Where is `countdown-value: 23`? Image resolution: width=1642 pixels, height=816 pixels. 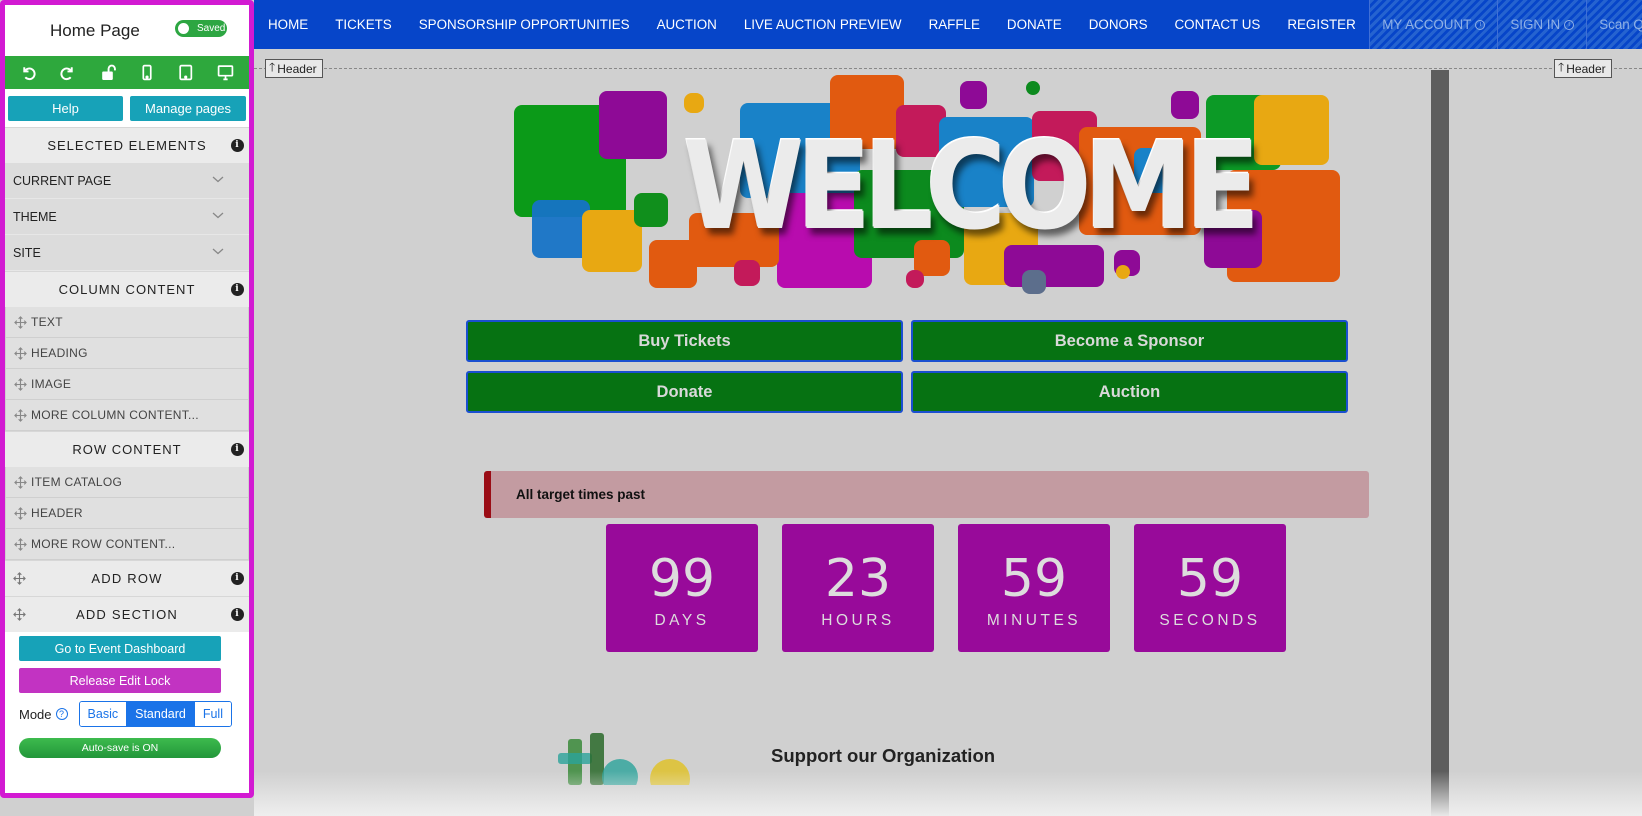
countdown-value: 23 is located at coordinates (858, 578).